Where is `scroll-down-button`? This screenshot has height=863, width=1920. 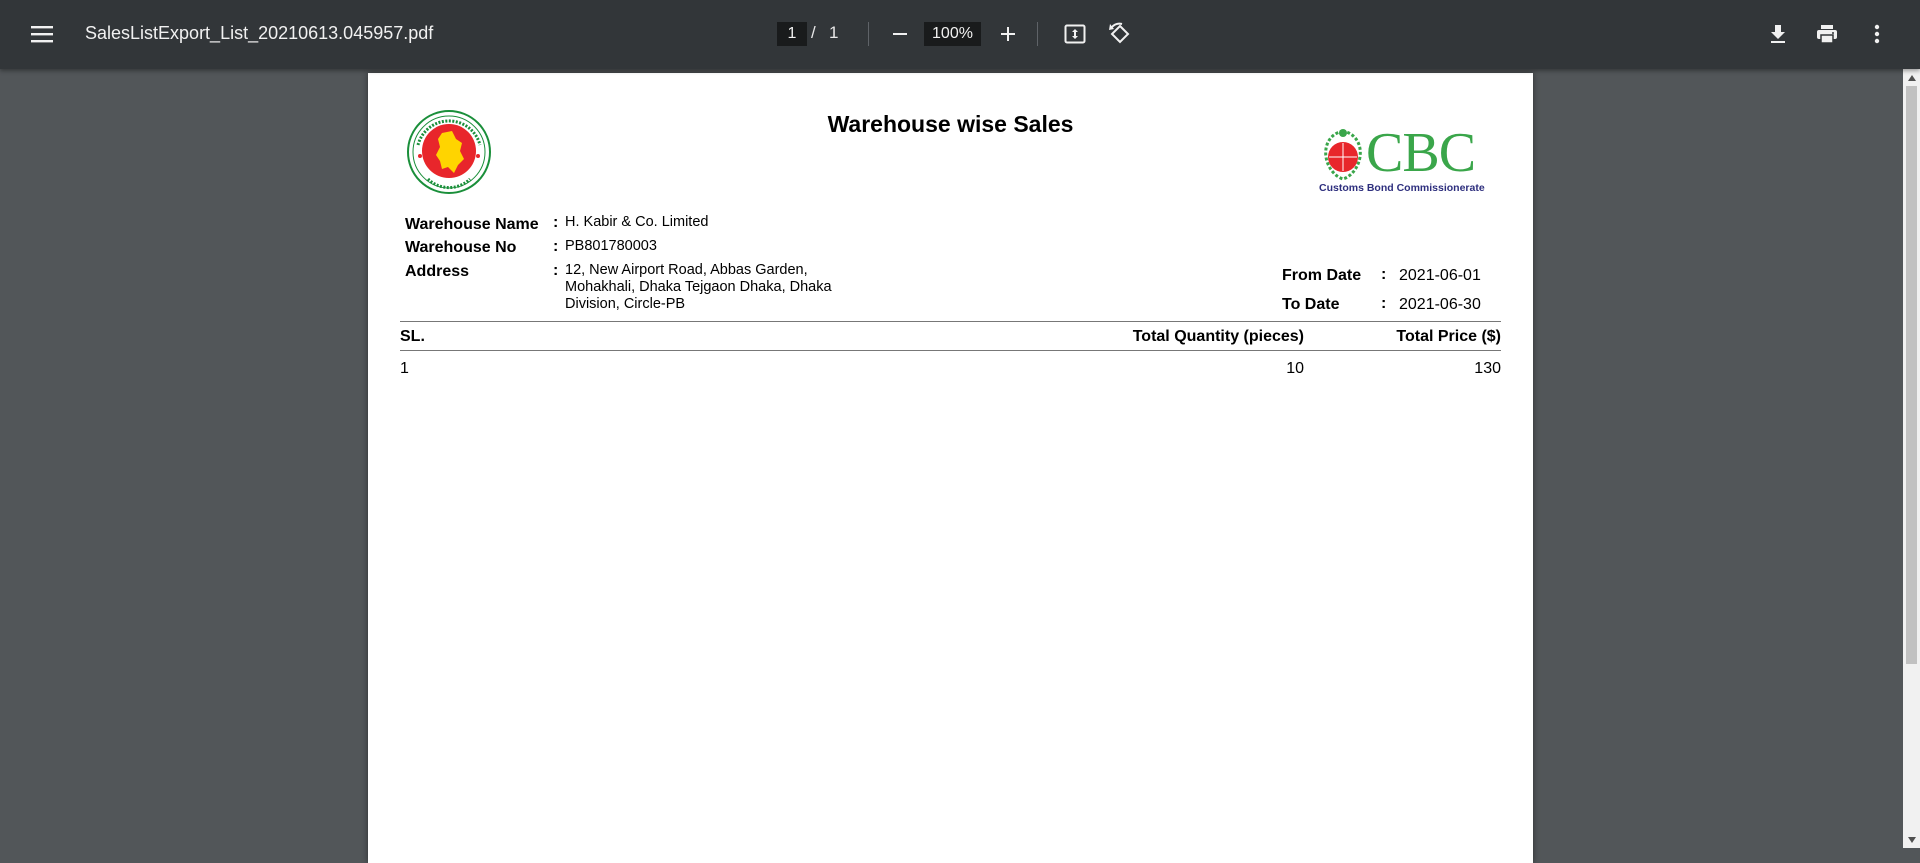 scroll-down-button is located at coordinates (1911, 839).